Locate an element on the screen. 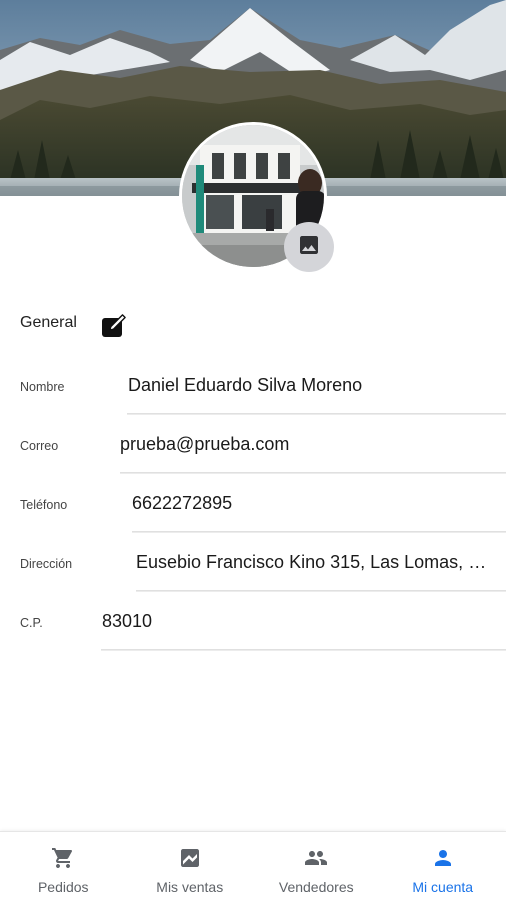  phone-value: 6622272895 is located at coordinates (307, 503).